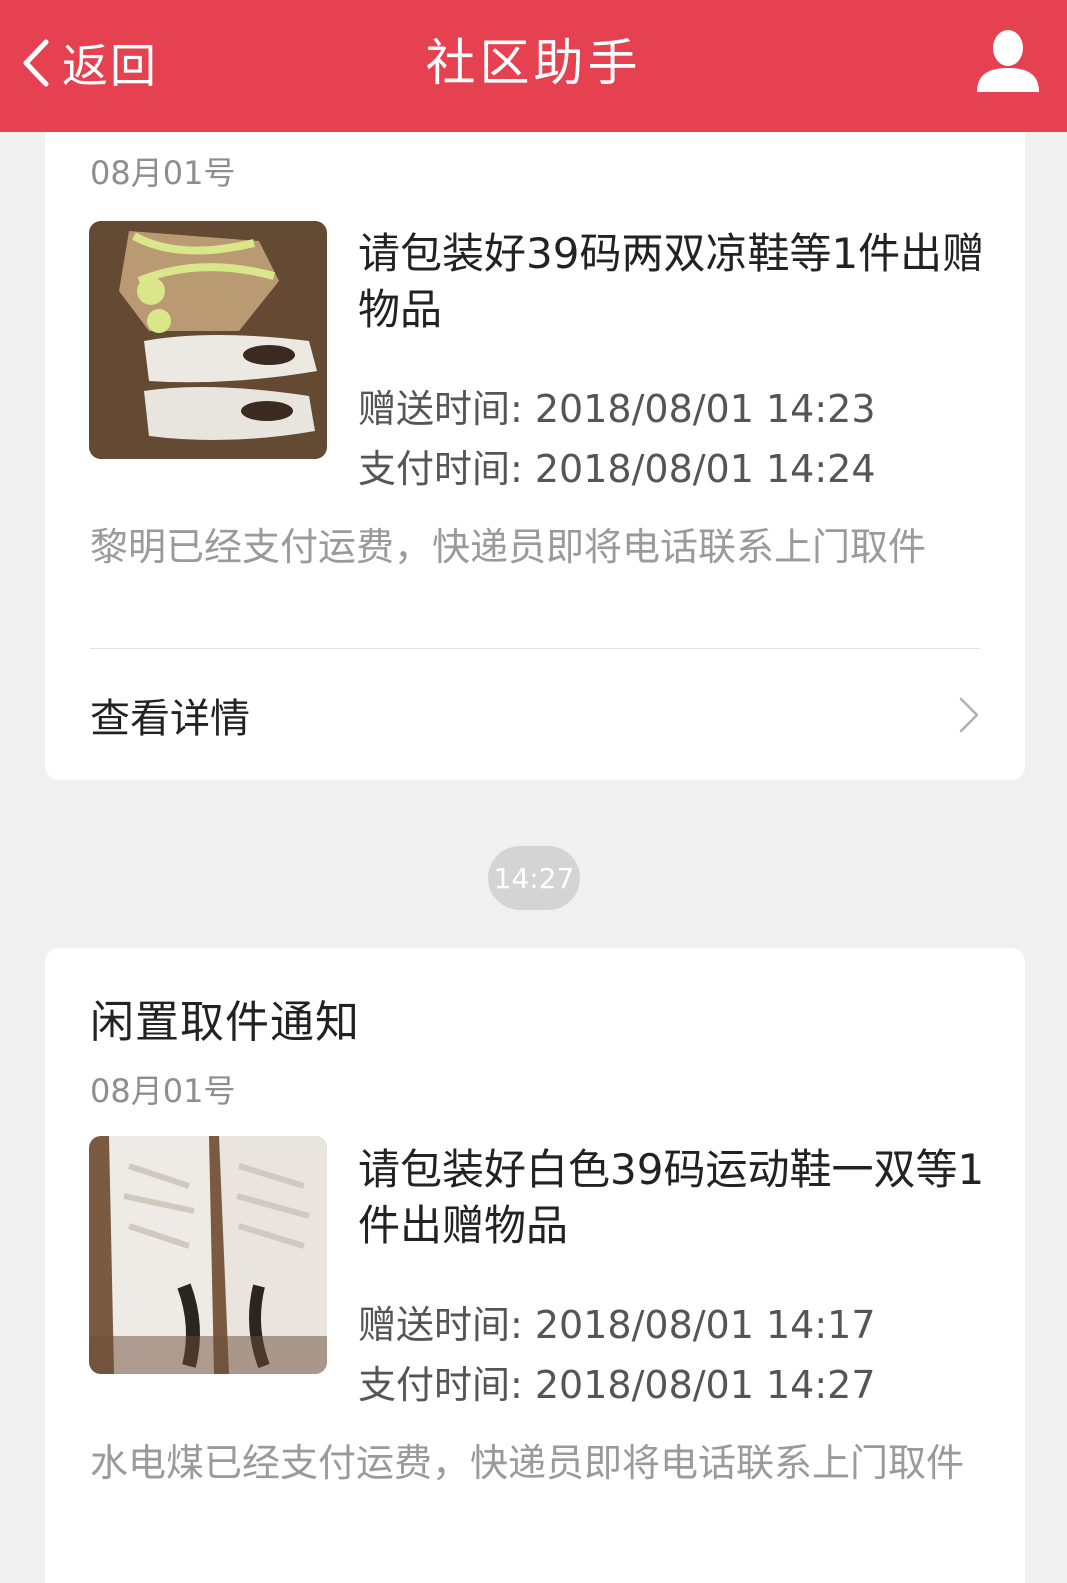  I want to click on page-title: 社区助手, so click(533, 63).